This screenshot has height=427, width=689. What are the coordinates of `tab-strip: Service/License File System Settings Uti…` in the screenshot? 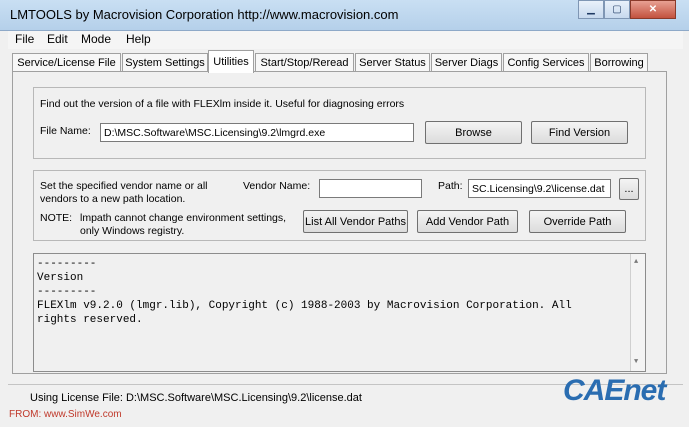 It's located at (346, 61).